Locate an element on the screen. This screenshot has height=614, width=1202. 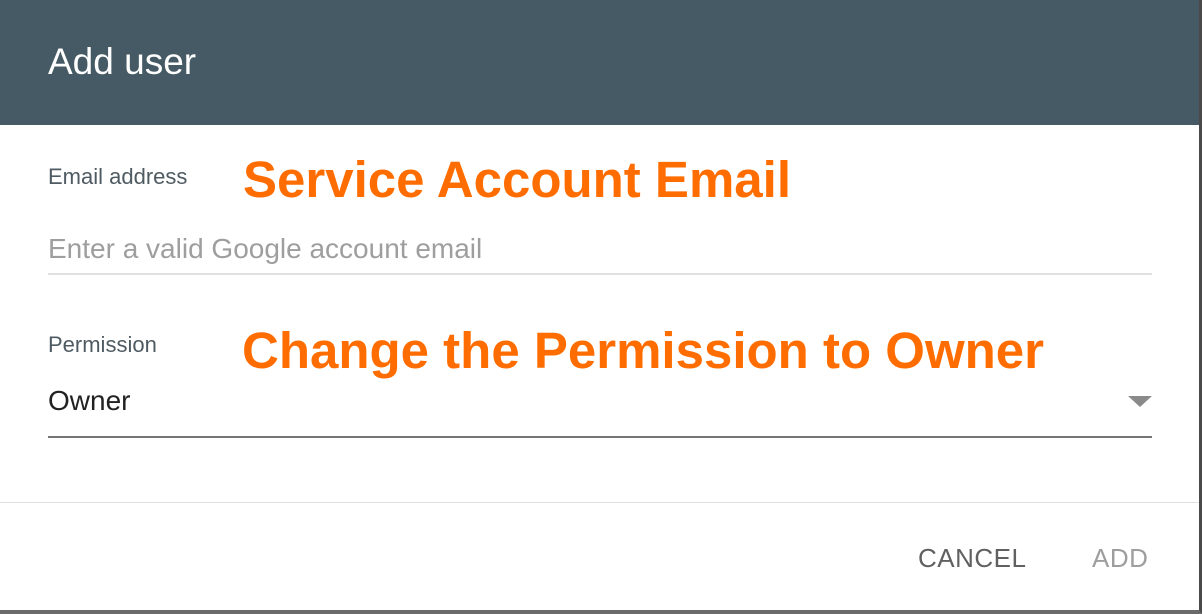
email-field is located at coordinates (600, 250).